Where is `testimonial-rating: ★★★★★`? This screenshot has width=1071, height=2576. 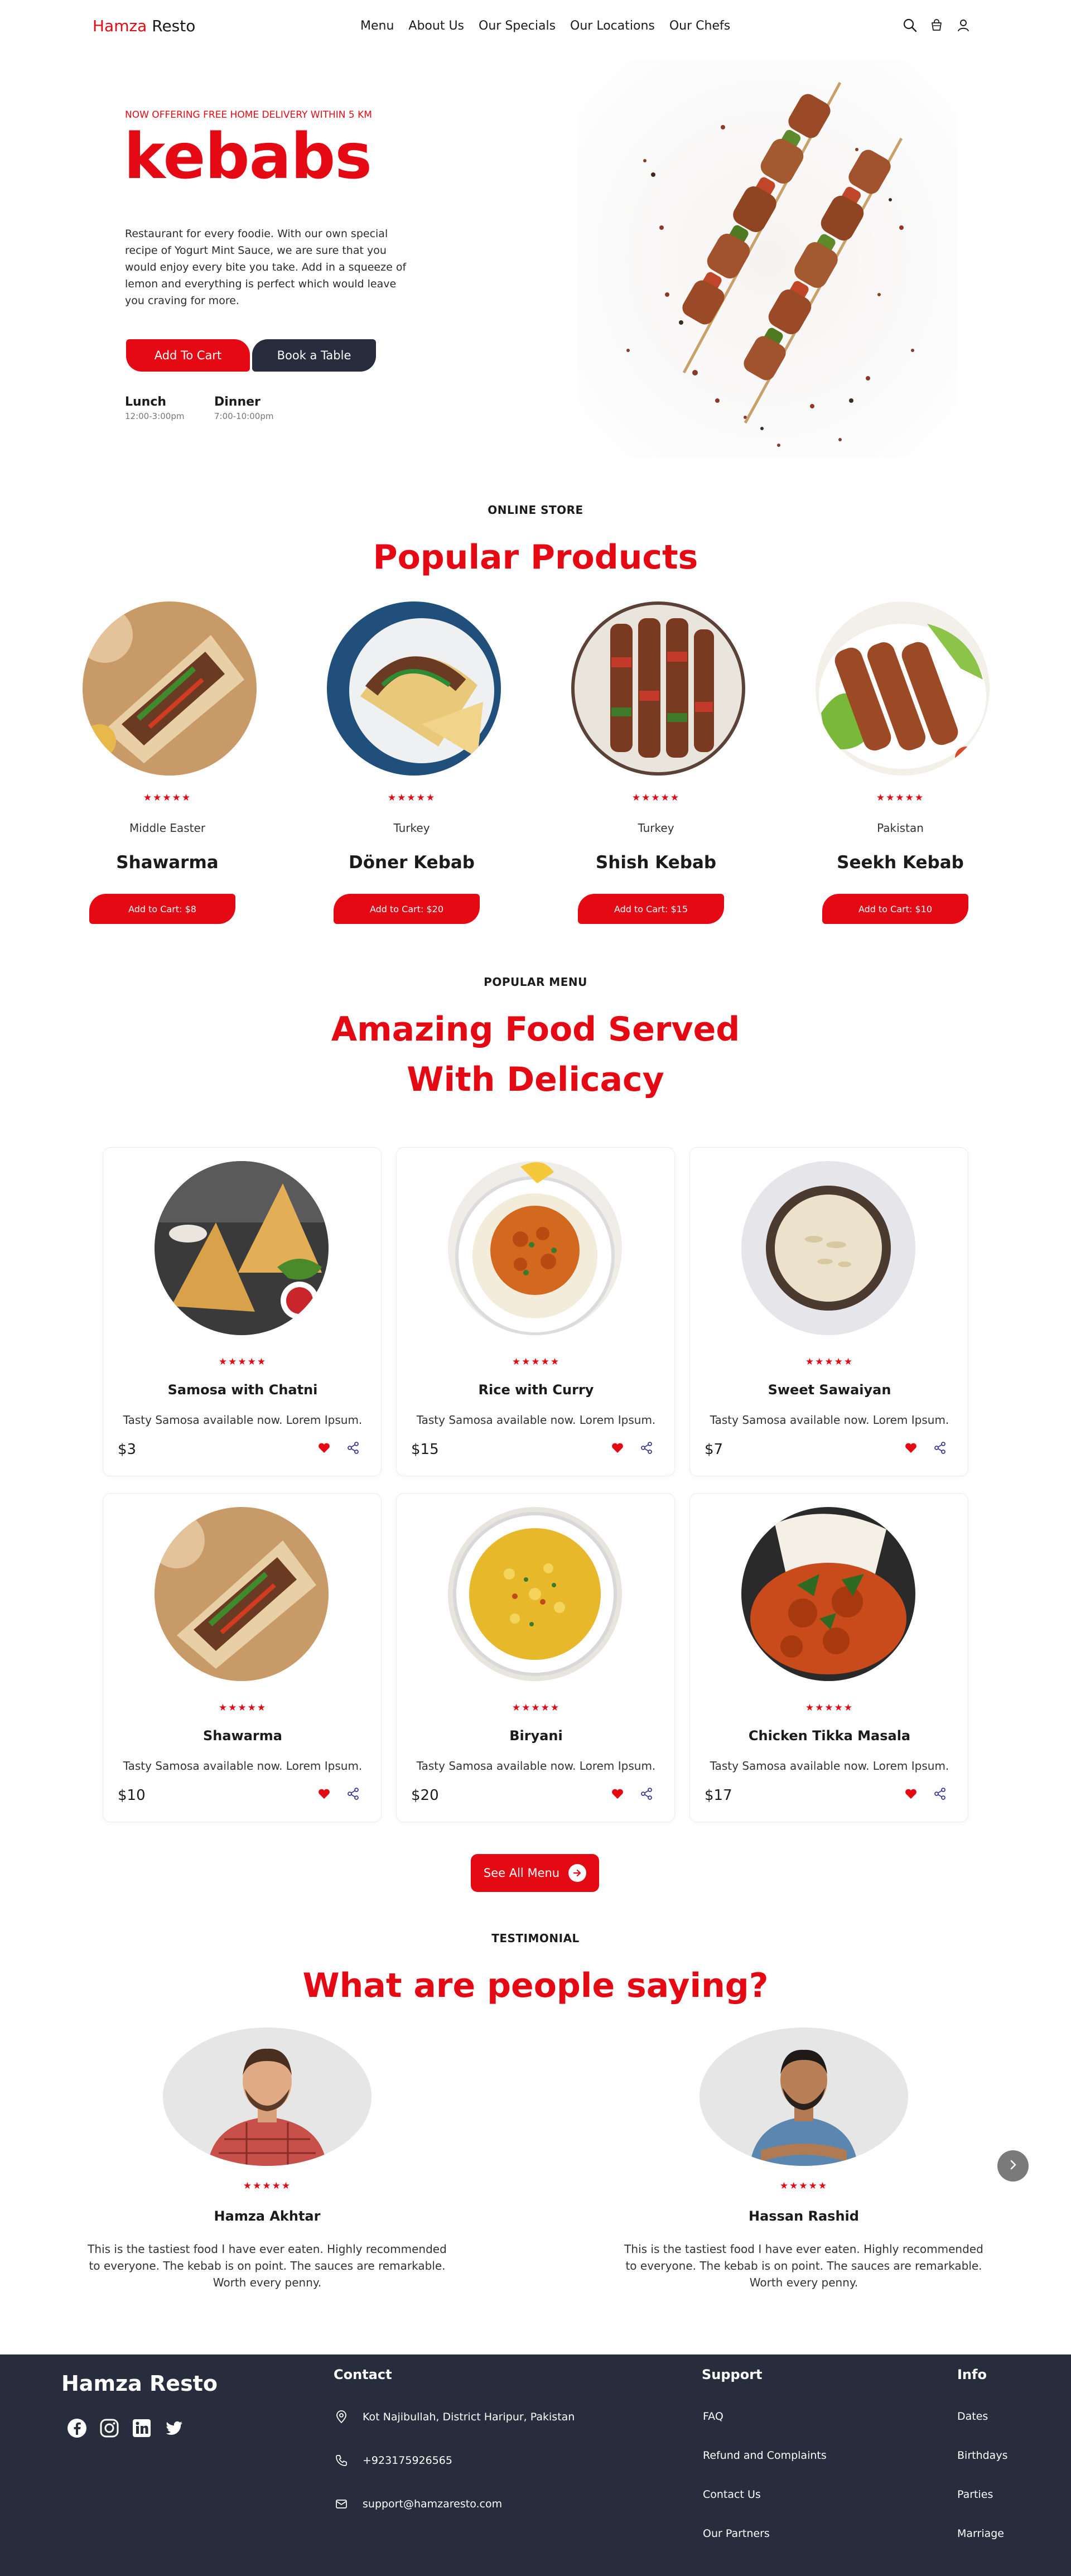
testimonial-rating: ★★★★★ is located at coordinates (267, 2186).